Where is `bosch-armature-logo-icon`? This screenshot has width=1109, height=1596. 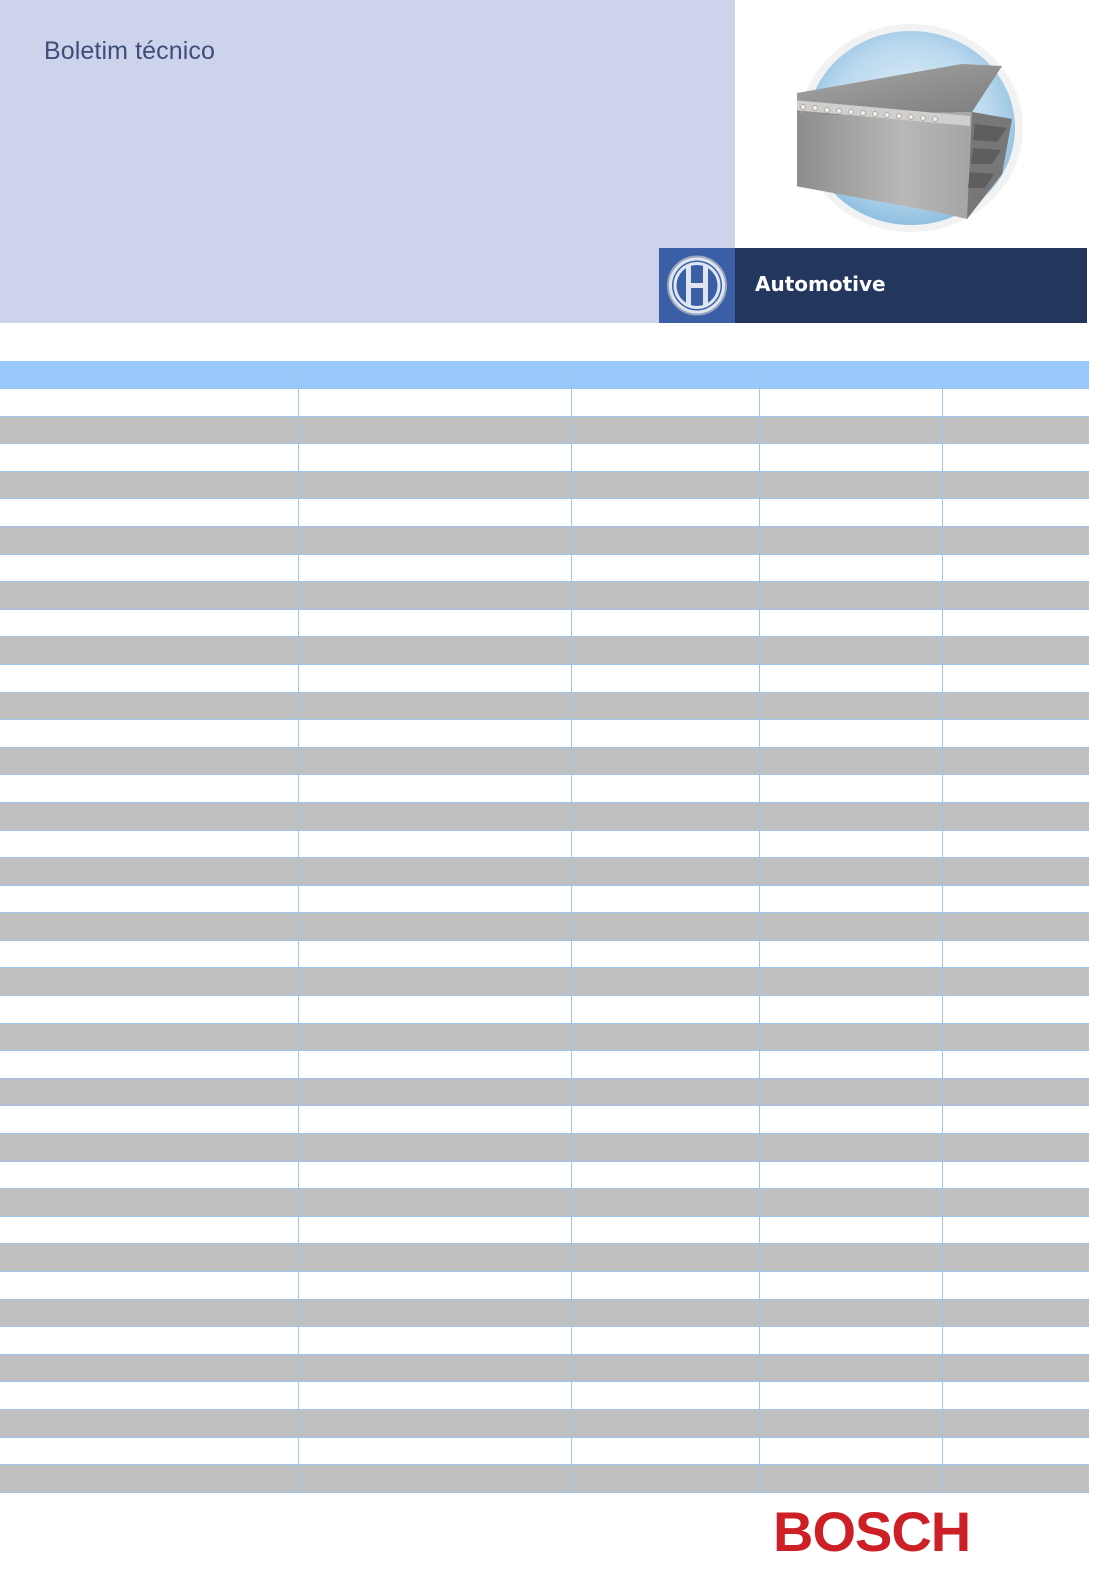 bosch-armature-logo-icon is located at coordinates (697, 285).